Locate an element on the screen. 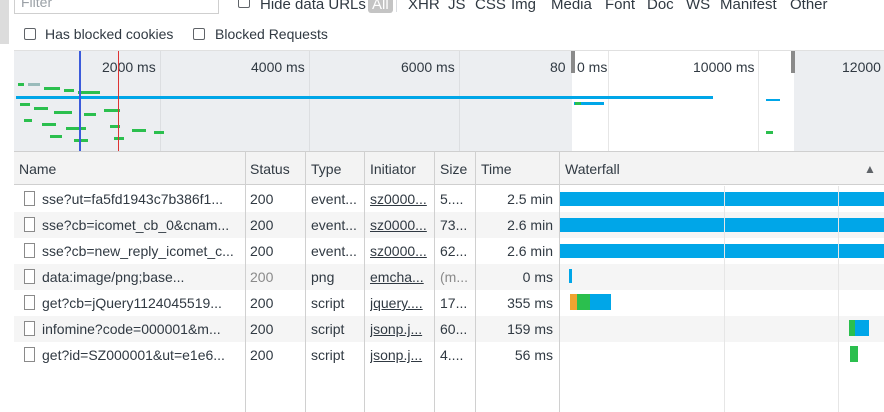  type-filter-other: Other is located at coordinates (809, 6).